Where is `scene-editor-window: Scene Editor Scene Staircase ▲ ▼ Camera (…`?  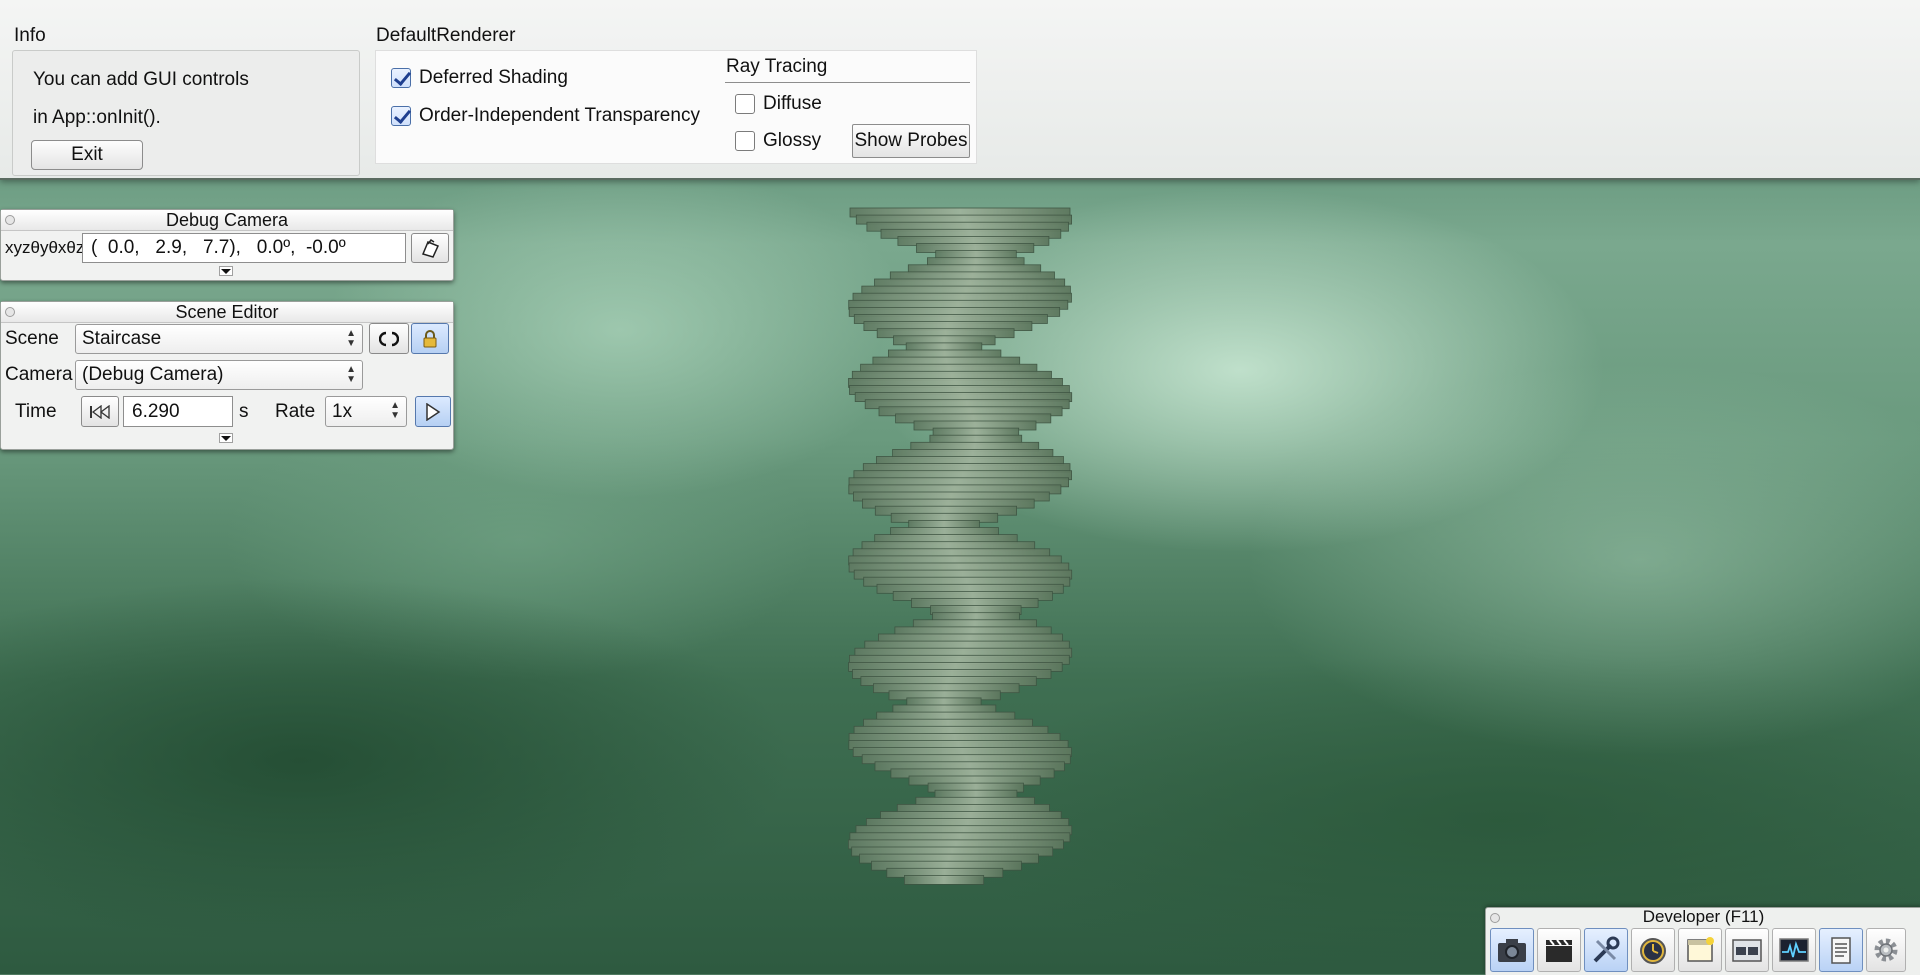 scene-editor-window: Scene Editor Scene Staircase ▲ ▼ Camera (… is located at coordinates (227, 375).